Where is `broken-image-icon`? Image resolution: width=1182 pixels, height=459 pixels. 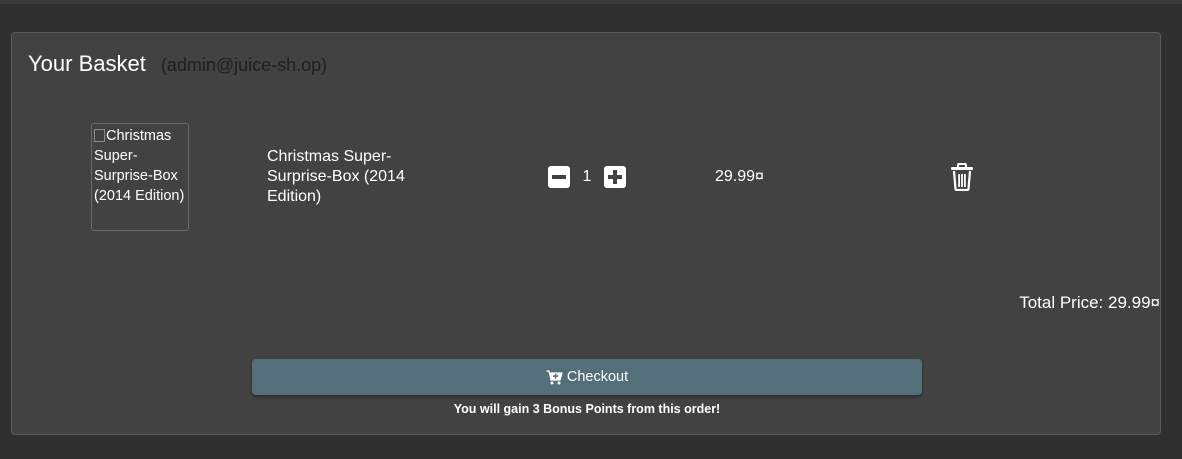 broken-image-icon is located at coordinates (99, 135).